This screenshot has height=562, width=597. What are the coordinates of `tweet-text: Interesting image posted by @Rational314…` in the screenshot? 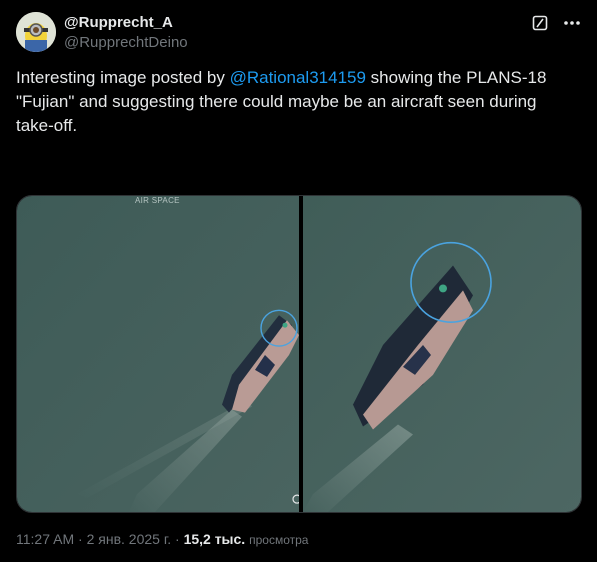 It's located at (296, 102).